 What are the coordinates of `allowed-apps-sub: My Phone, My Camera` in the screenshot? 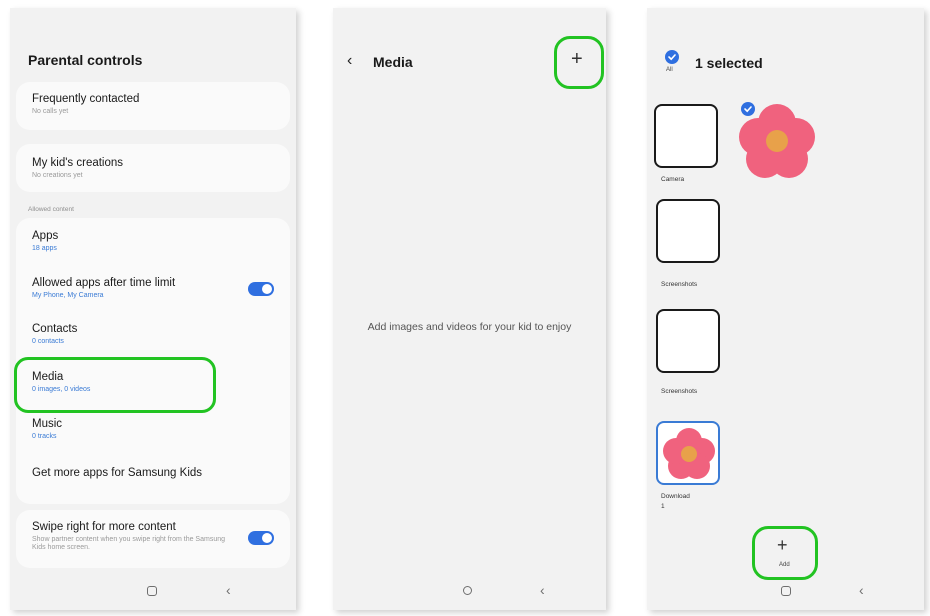 It's located at (68, 295).